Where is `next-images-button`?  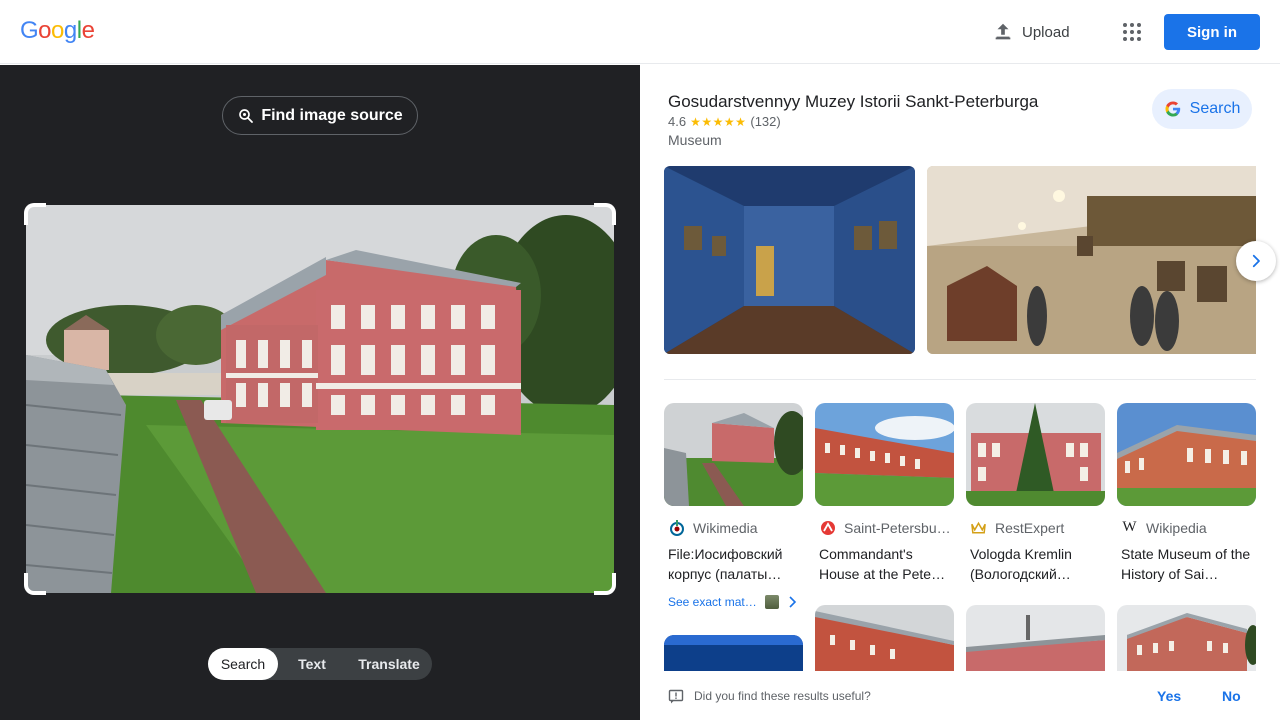 next-images-button is located at coordinates (1256, 261).